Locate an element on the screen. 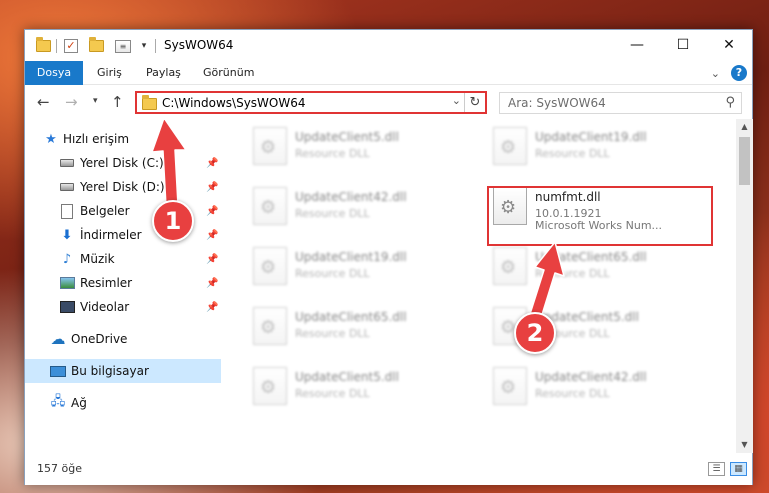 The height and width of the screenshot is (493, 769). search-box: ⚲ is located at coordinates (620, 103).